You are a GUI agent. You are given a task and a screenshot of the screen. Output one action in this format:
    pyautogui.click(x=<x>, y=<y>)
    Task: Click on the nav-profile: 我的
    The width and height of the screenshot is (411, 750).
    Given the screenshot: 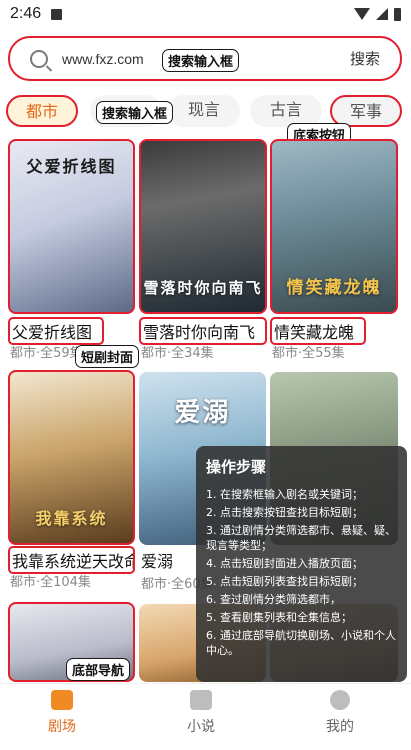 What is the action you would take?
    pyautogui.click(x=340, y=713)
    